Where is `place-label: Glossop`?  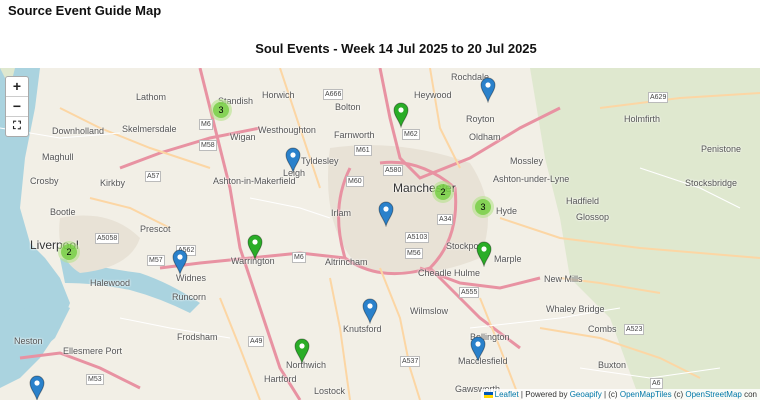 place-label: Glossop is located at coordinates (593, 217).